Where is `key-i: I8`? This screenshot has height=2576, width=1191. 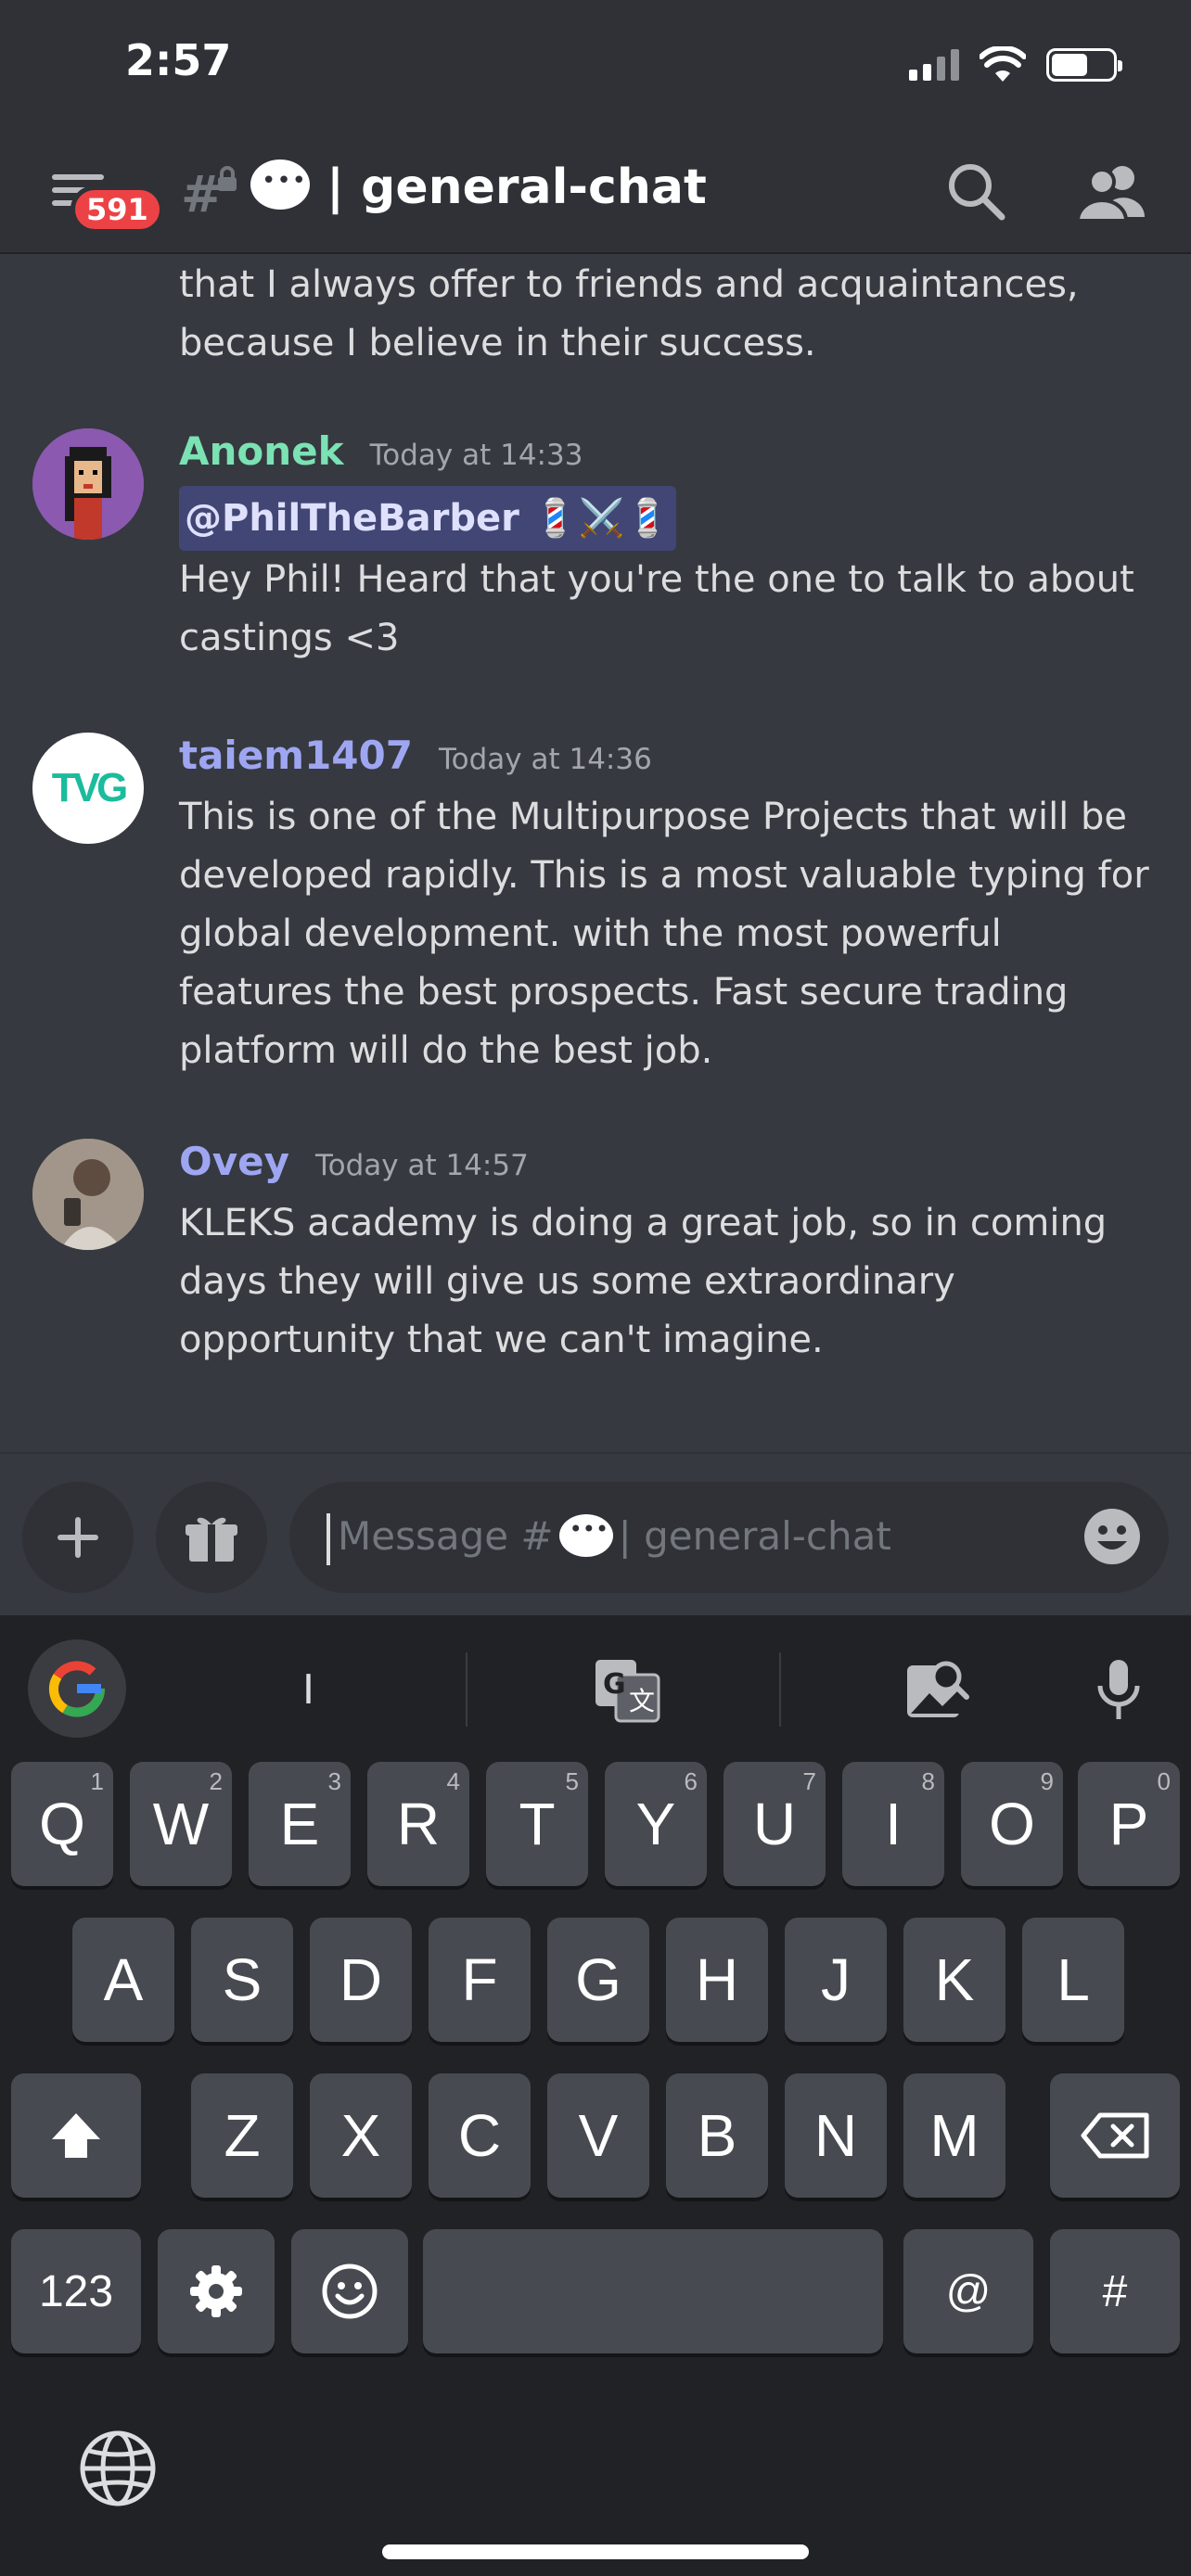 key-i: I8 is located at coordinates (893, 1824).